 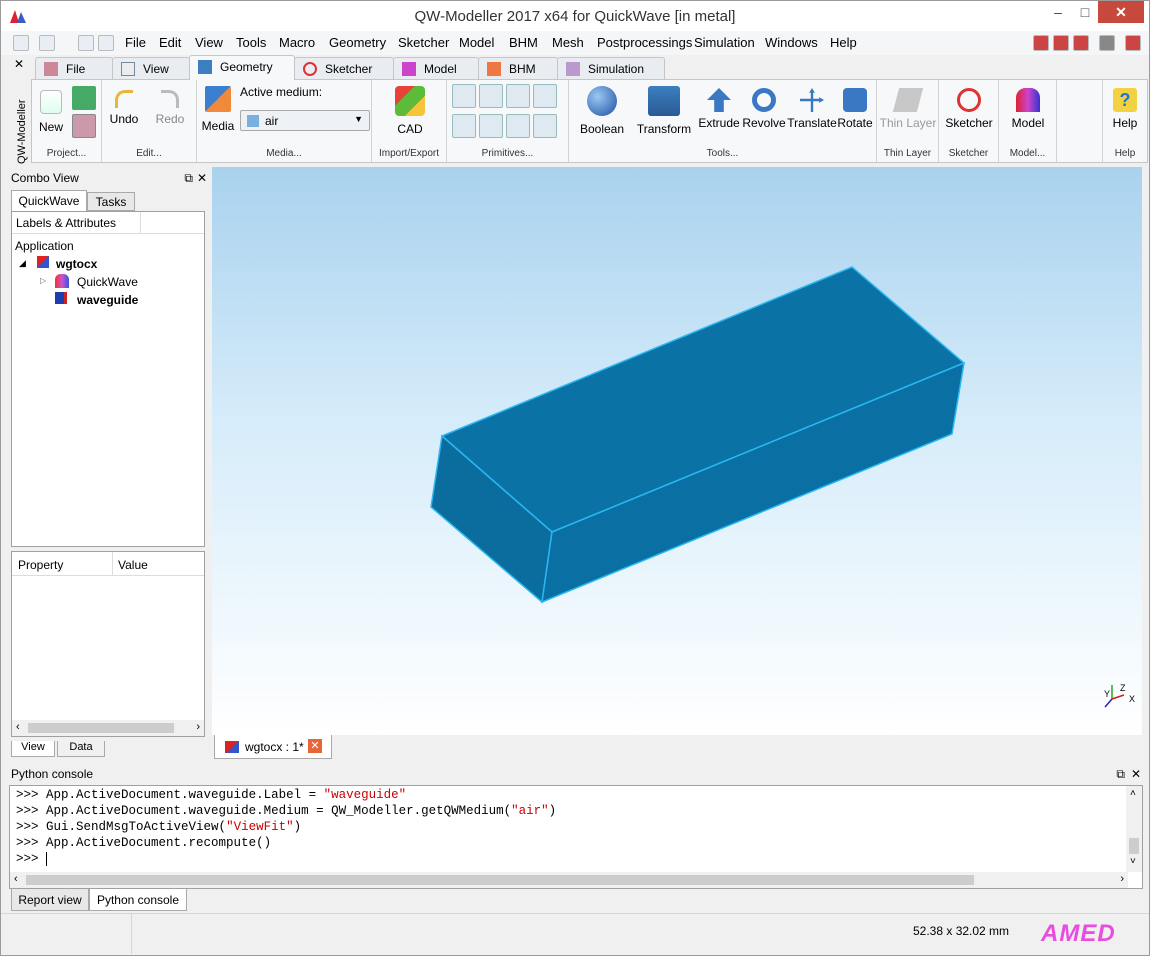 I want to click on tab-geometry: Geometry, so click(x=242, y=67).